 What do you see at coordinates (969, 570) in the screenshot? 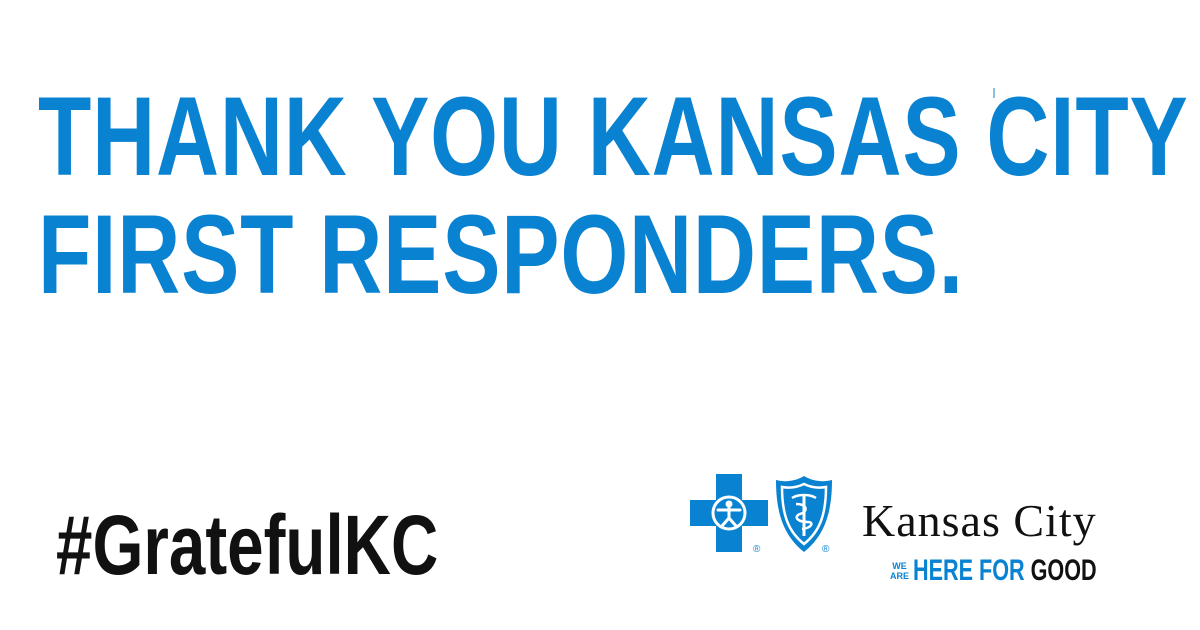
I see `tagline-here-for: HERE FOR` at bounding box center [969, 570].